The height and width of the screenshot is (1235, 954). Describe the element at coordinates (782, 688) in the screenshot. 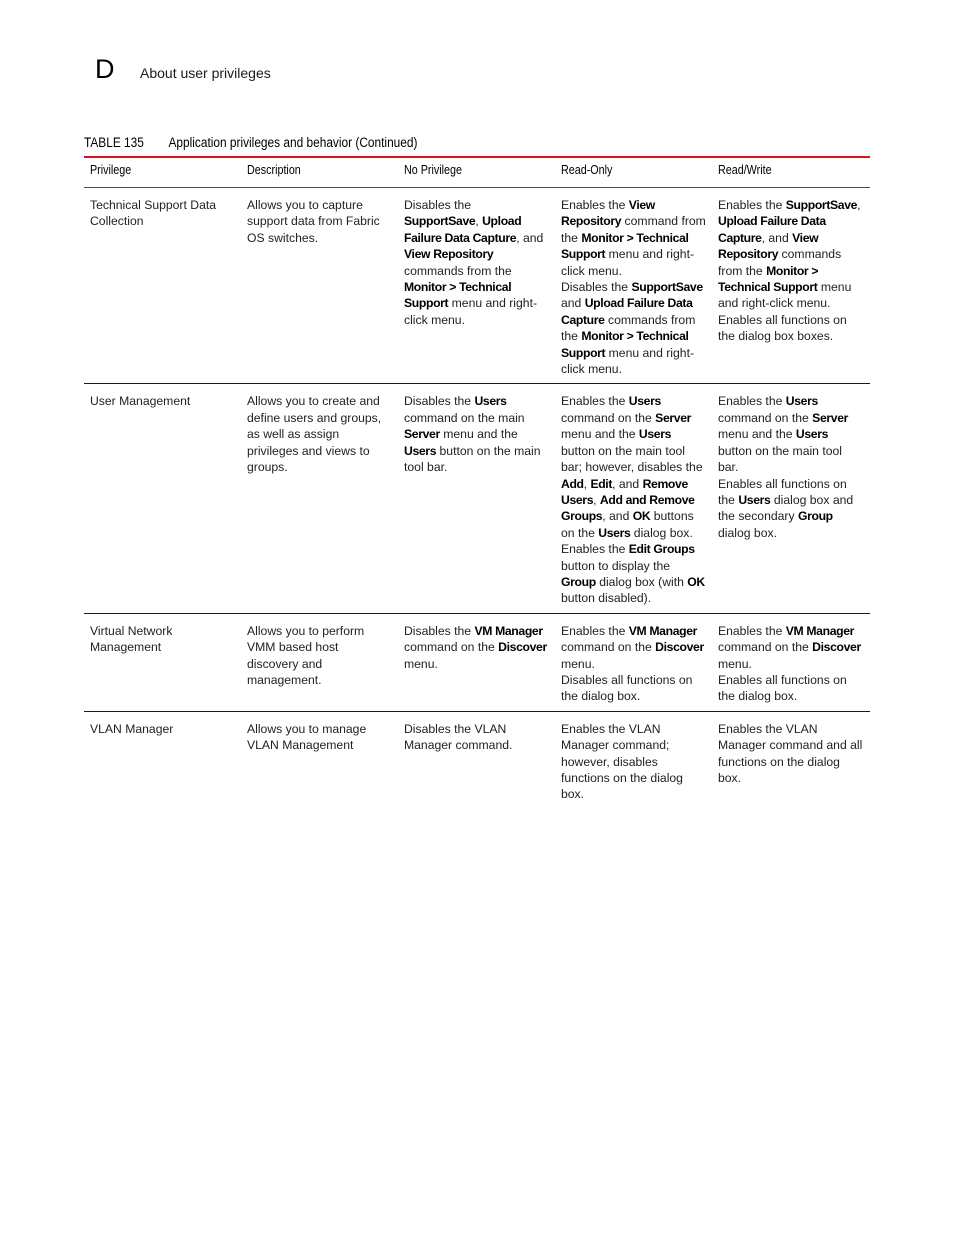

I see `text-run: Enables all functions on the dialog box.` at that location.